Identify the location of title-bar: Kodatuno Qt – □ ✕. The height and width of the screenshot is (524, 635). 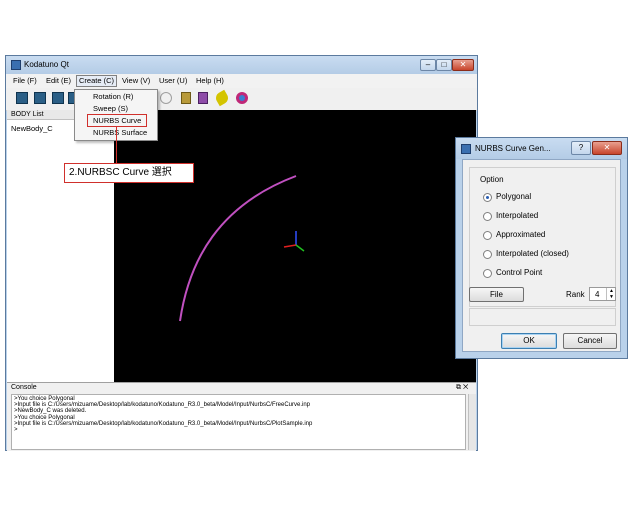
(241, 65).